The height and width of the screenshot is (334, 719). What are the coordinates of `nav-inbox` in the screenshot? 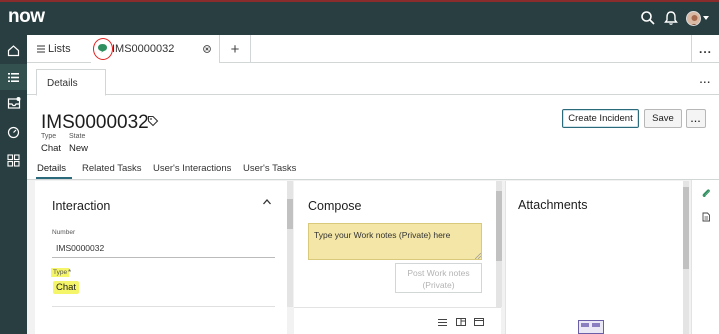 It's located at (13, 103).